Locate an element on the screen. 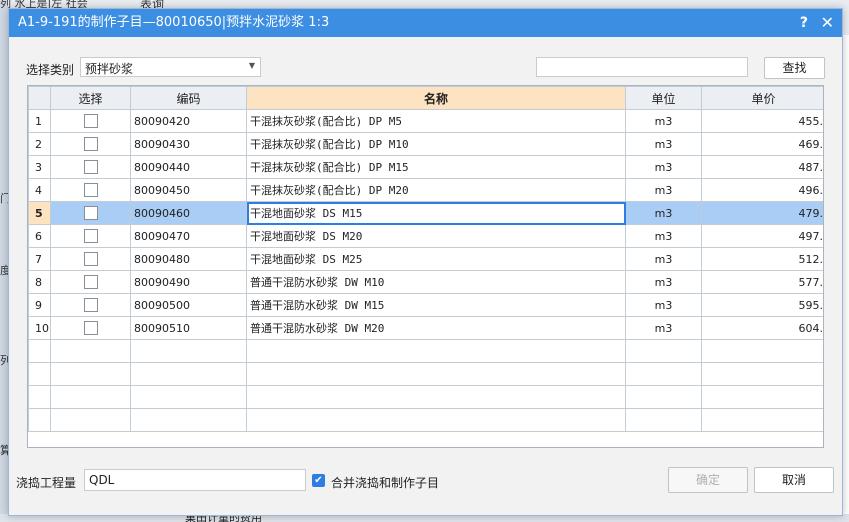  cell-name: 普通干混防水砂浆 DW M20 is located at coordinates (436, 328).